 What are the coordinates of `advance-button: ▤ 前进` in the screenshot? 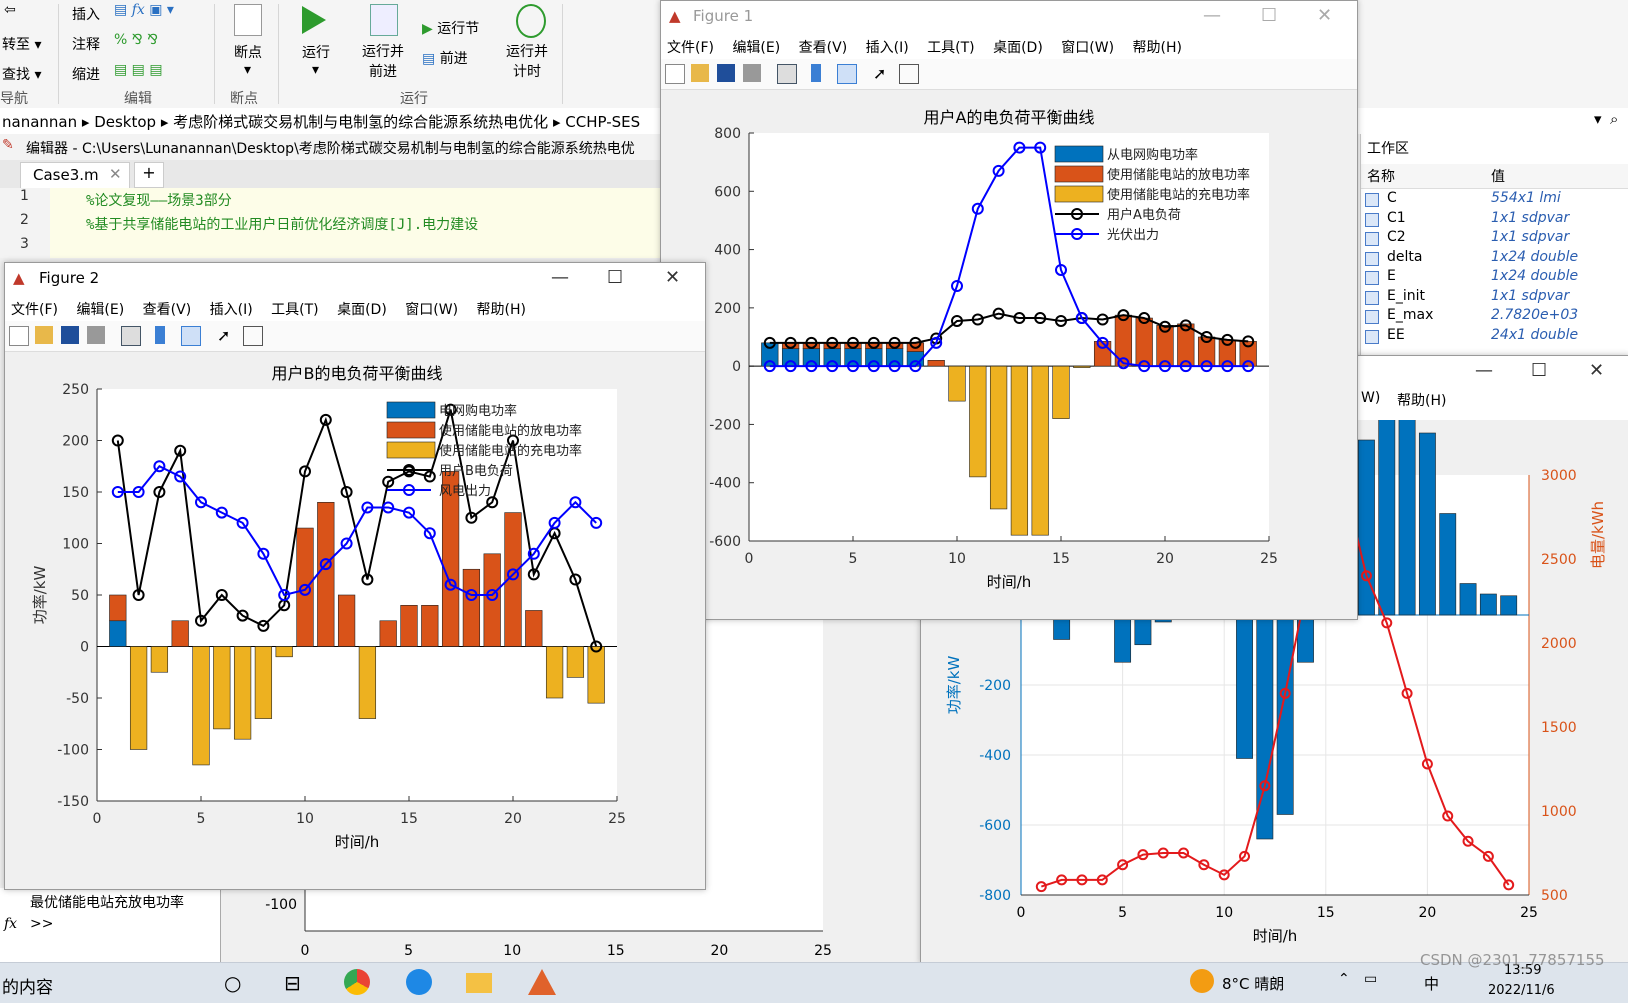 It's located at (445, 58).